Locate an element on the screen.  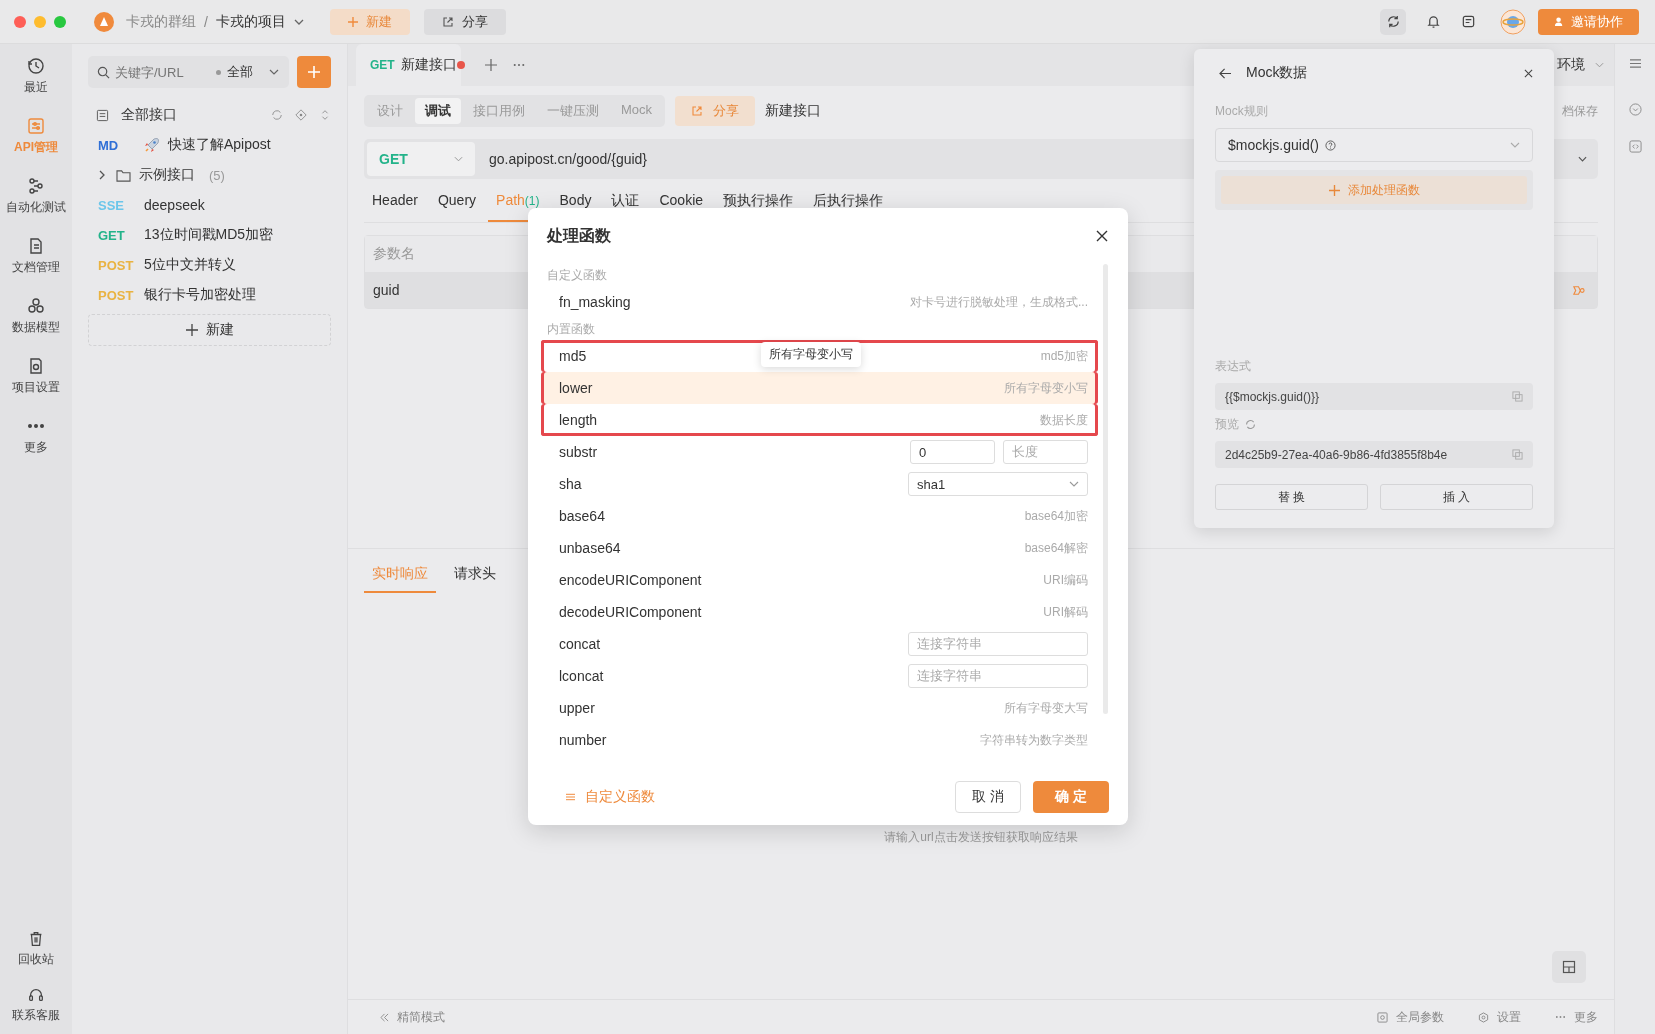
function-row: encodeURIComponent URI编码 is located at coordinates (819, 580).